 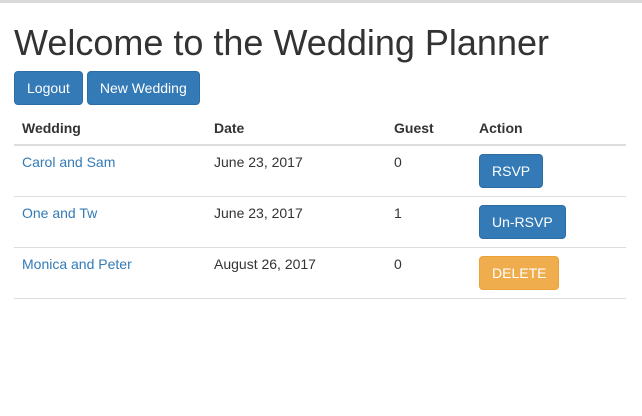 What do you see at coordinates (296, 273) in the screenshot?
I see `wedding-date: August 26, 2017` at bounding box center [296, 273].